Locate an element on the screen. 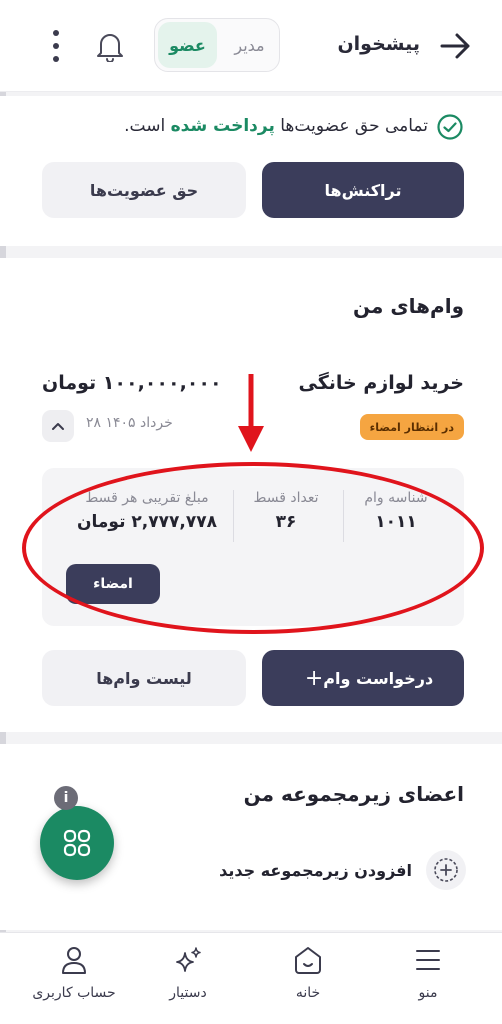 This screenshot has width=502, height=1024. plus-circle-icon is located at coordinates (446, 870).